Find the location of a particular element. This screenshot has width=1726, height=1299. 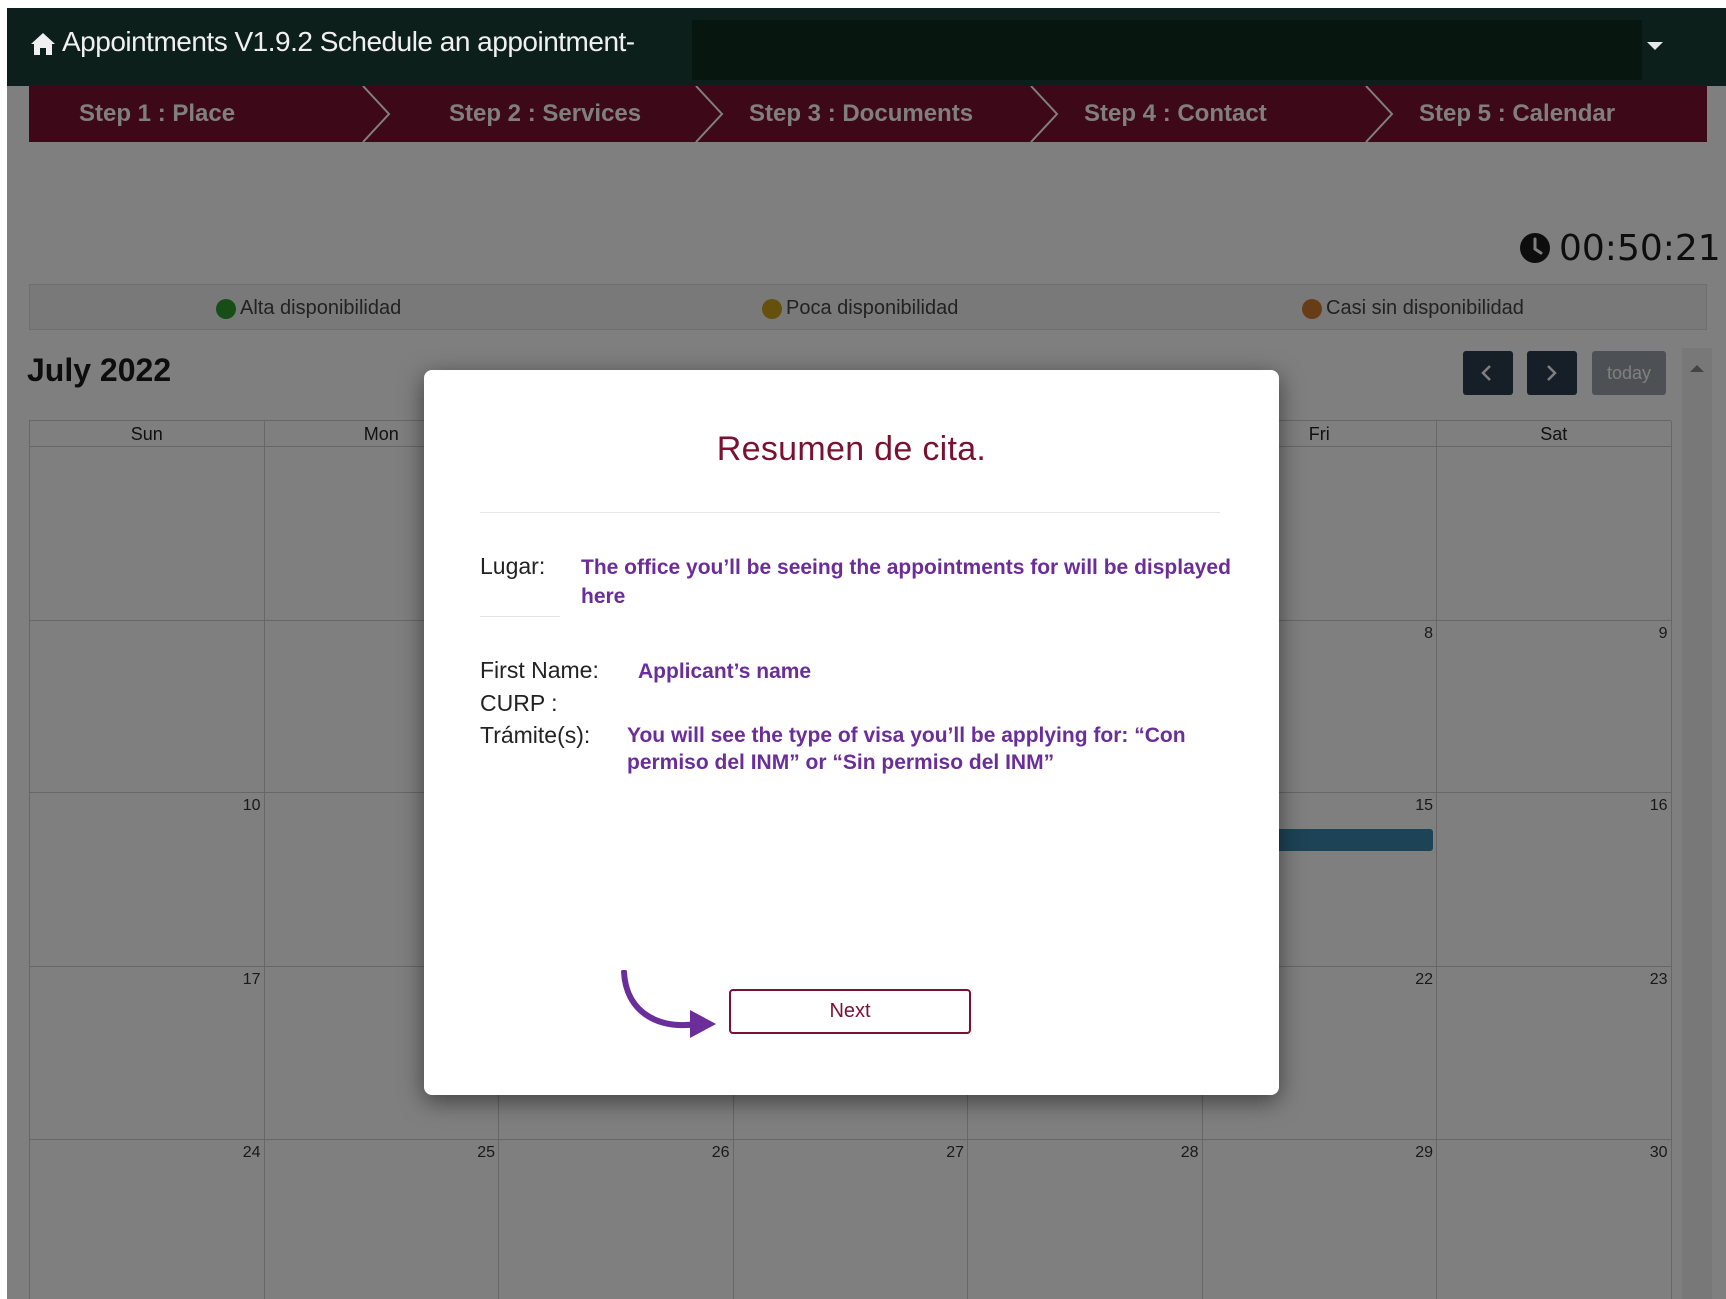

curp-label: CURP : is located at coordinates (519, 703).